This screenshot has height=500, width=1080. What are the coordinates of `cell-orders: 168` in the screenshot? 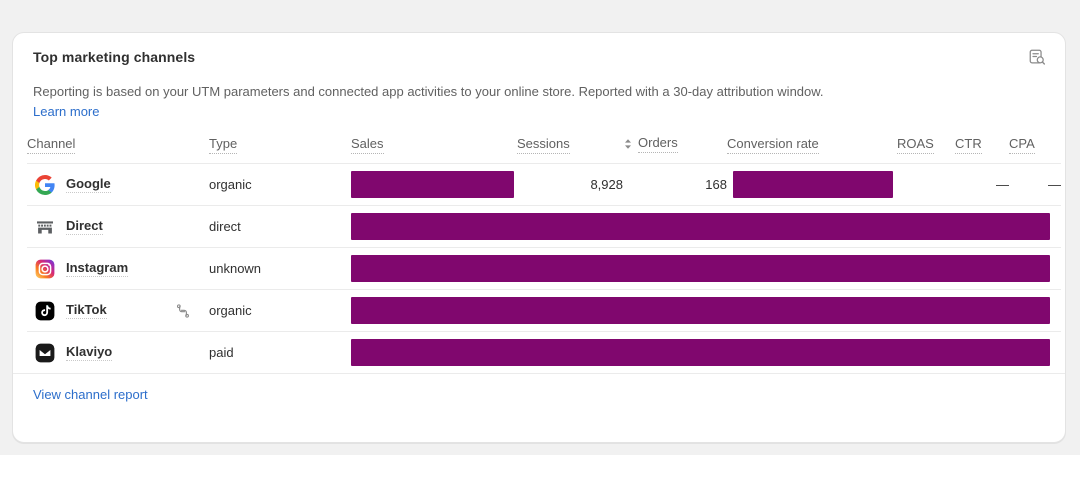 It's located at (675, 184).